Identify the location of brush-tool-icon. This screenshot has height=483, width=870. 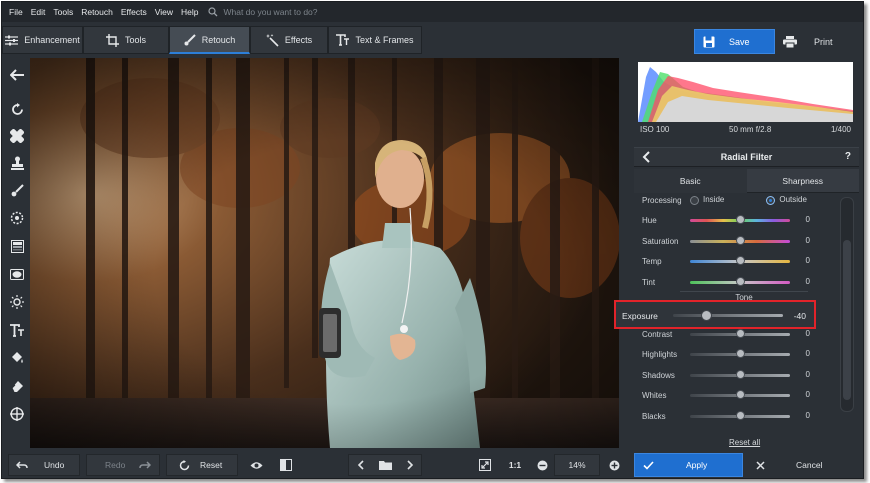
(17, 190).